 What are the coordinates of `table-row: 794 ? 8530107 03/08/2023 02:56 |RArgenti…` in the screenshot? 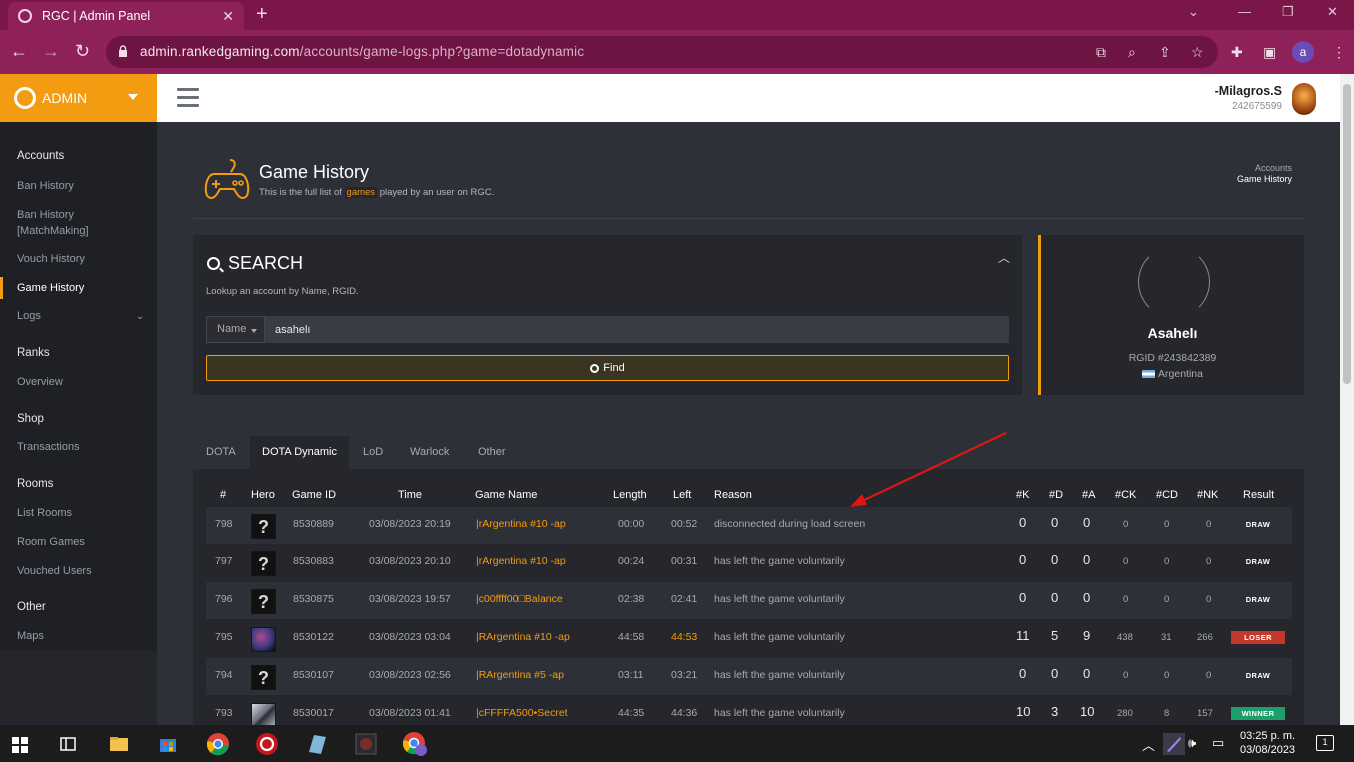 It's located at (749, 676).